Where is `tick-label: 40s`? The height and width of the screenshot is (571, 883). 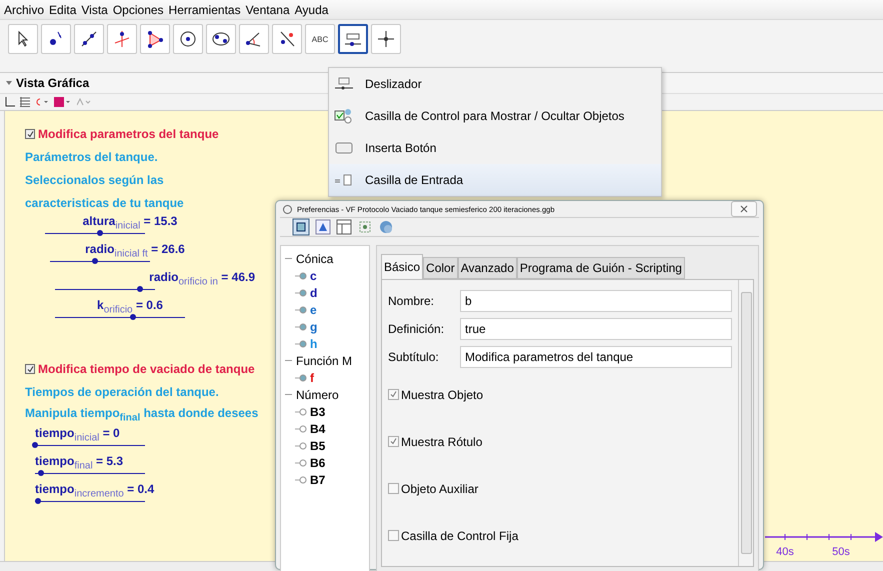
tick-label: 40s is located at coordinates (785, 552).